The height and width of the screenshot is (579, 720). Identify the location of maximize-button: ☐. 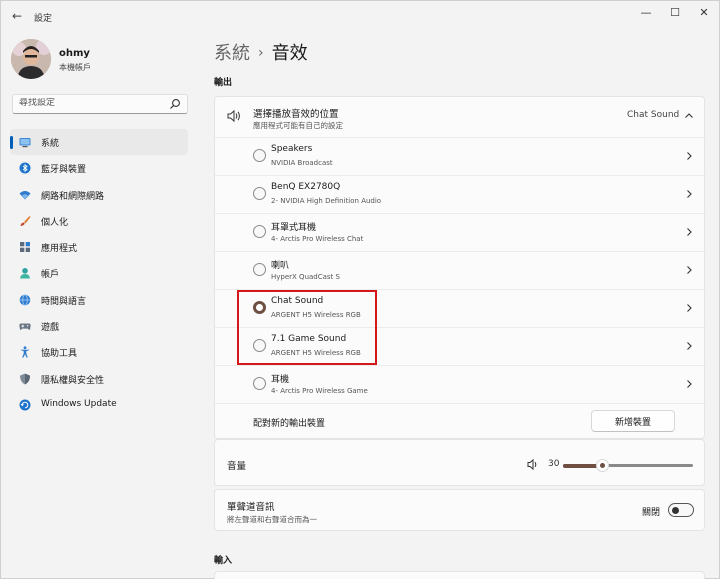
(675, 13).